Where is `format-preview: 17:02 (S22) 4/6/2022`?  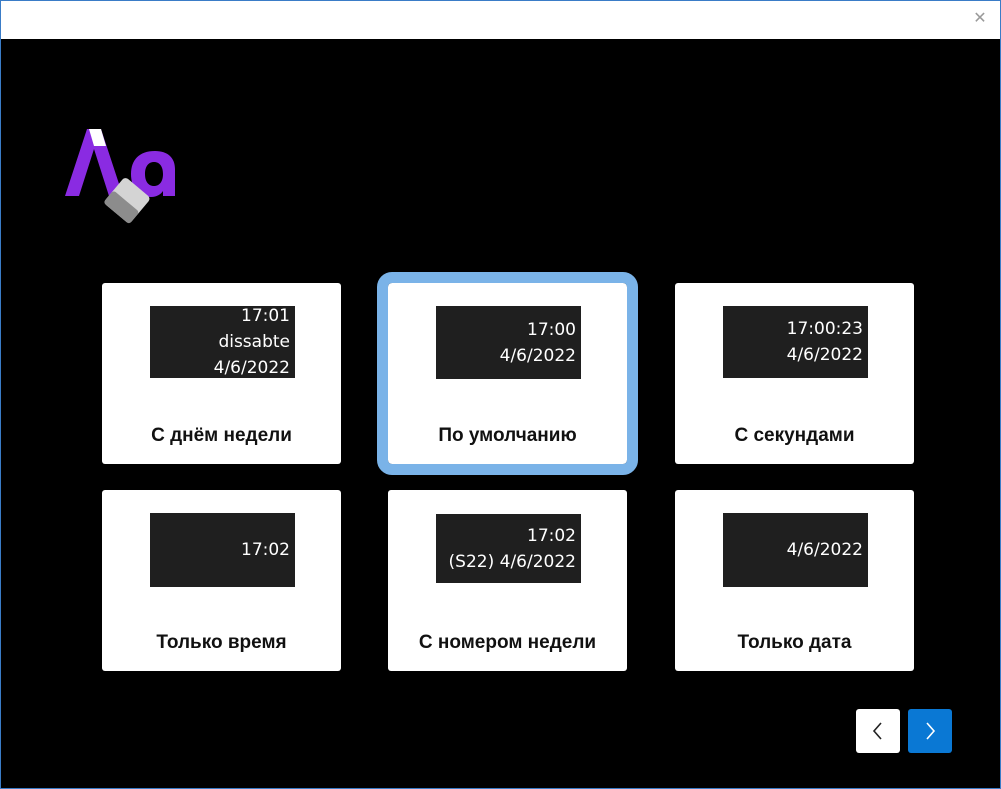
format-preview: 17:02 (S22) 4/6/2022 is located at coordinates (508, 548).